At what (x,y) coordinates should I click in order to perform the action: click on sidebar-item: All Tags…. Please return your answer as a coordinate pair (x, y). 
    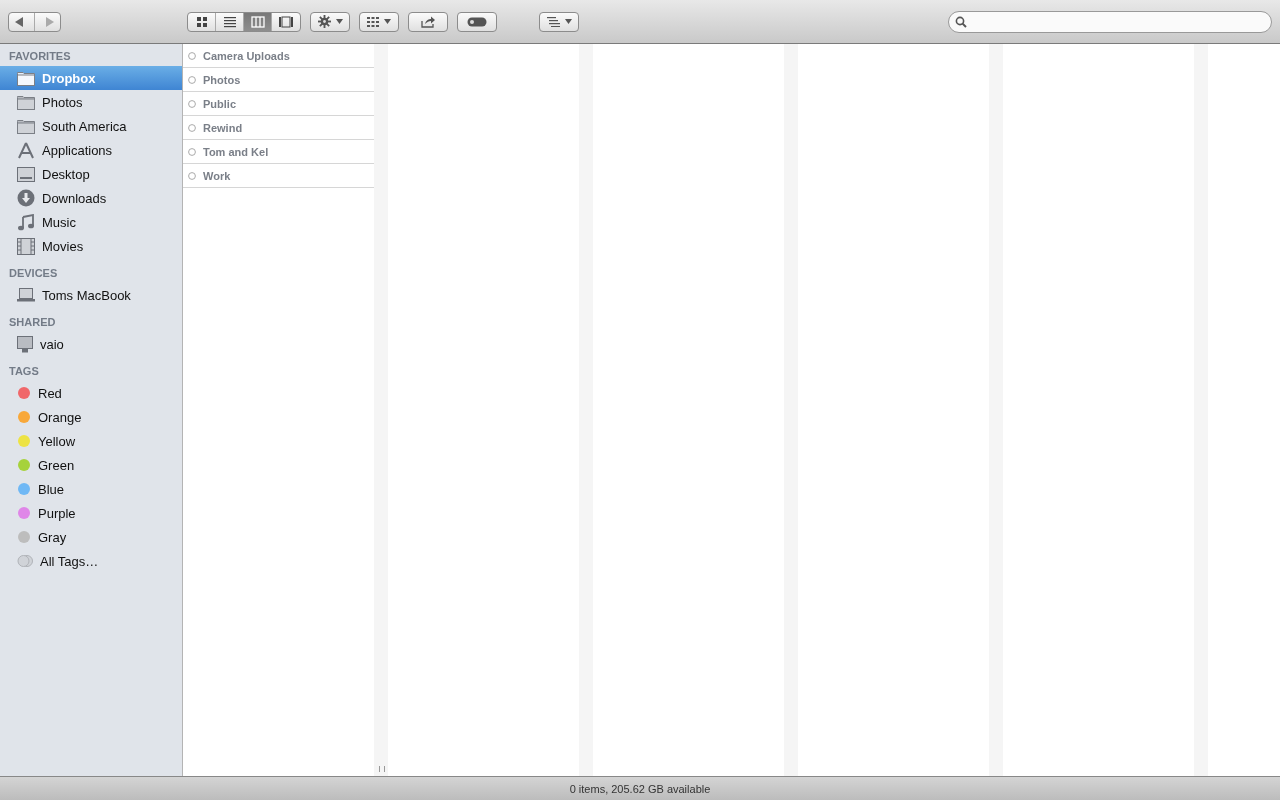
    Looking at the image, I should click on (91, 561).